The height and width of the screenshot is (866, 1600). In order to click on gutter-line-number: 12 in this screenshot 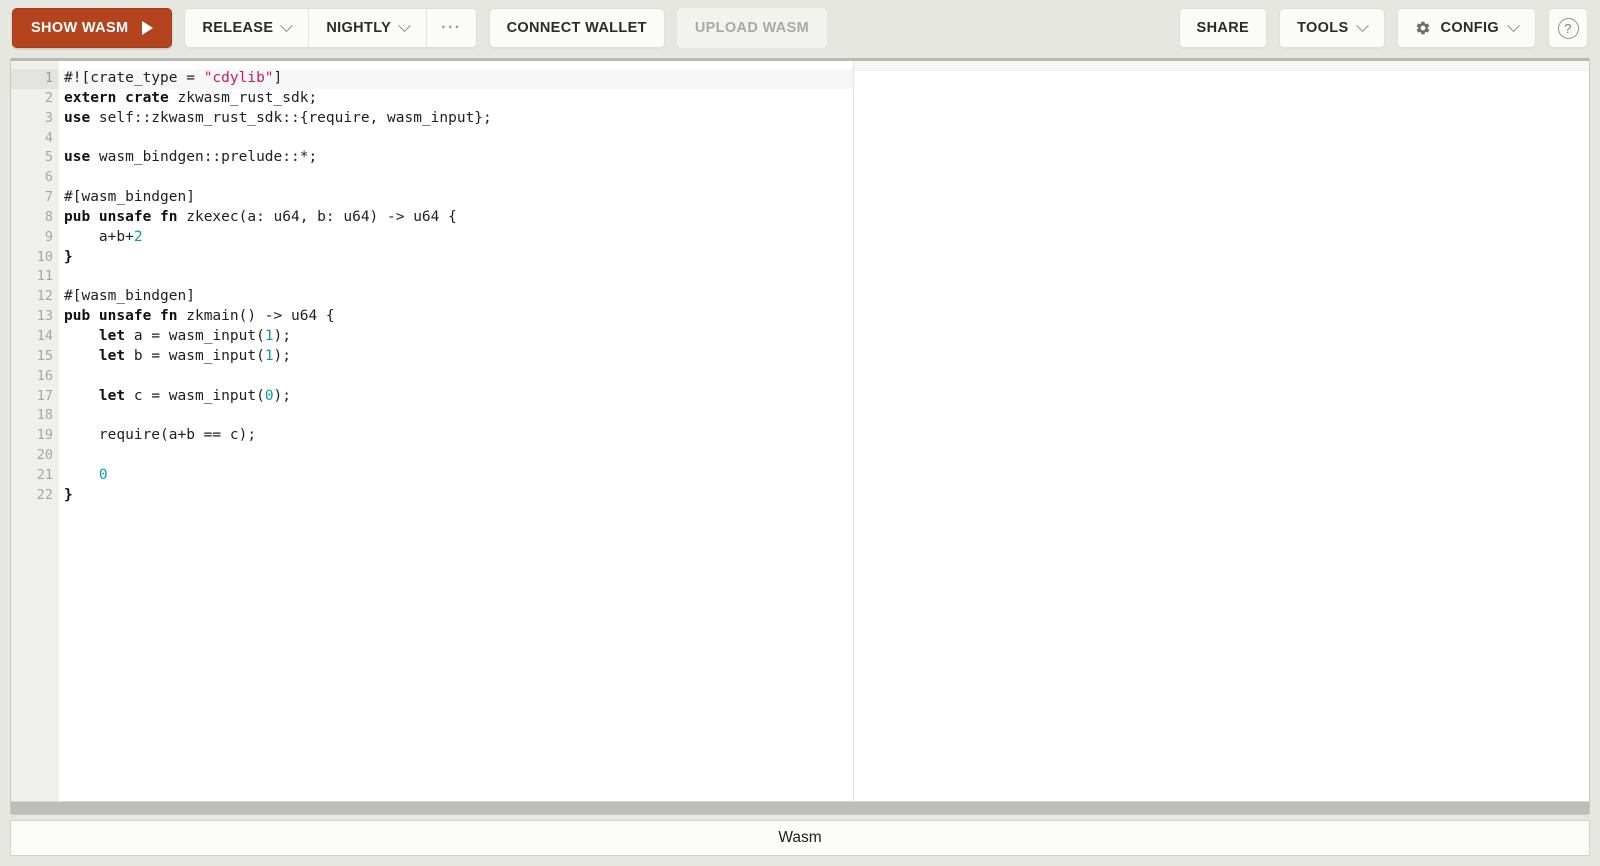, I will do `click(34, 297)`.